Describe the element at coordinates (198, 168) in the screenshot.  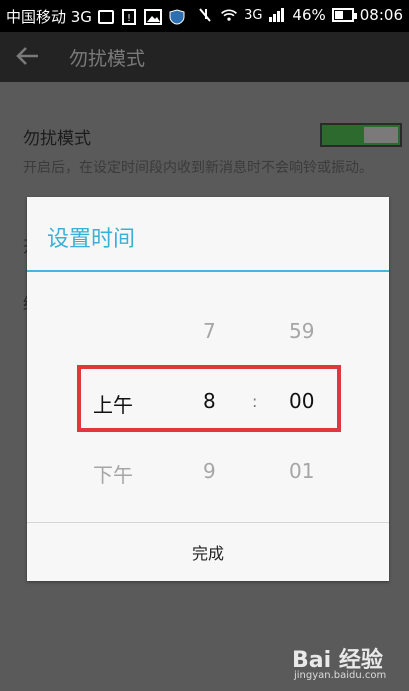
I see `dnd-description: 开启后，在设定时间段内收到新消息时不会响铃或振动。` at that location.